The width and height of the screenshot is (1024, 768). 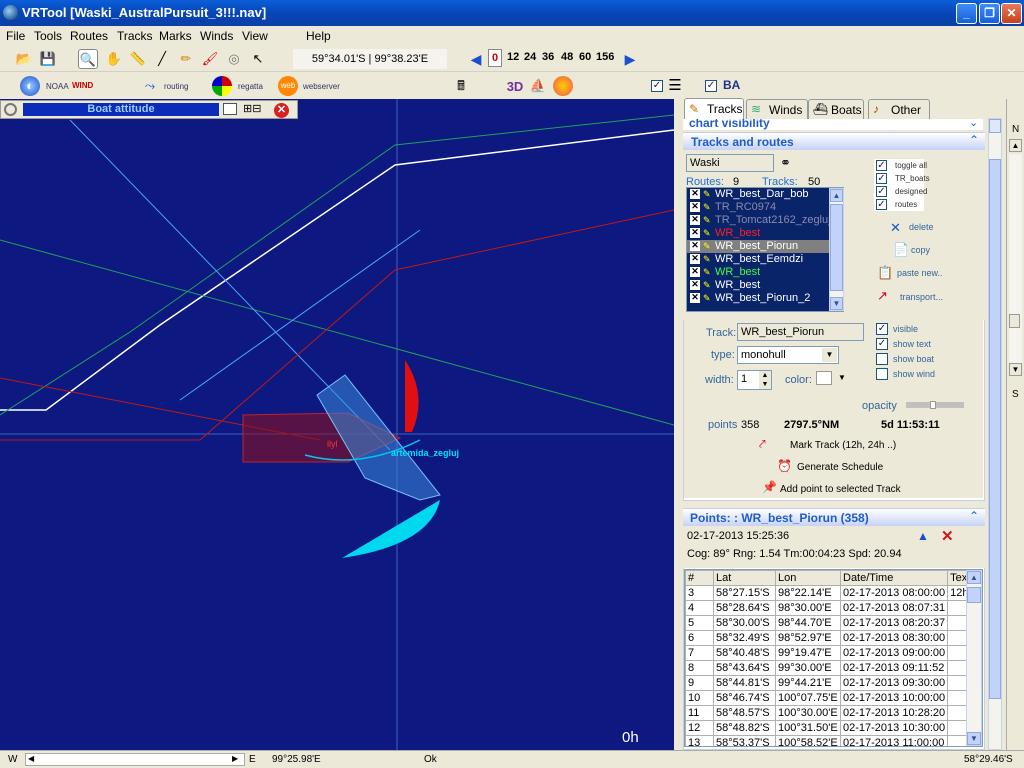 I want to click on table-row: 6 58°32.49'S 98°52.97'E 02-17-2013 08:30:00, so click(x=832, y=638).